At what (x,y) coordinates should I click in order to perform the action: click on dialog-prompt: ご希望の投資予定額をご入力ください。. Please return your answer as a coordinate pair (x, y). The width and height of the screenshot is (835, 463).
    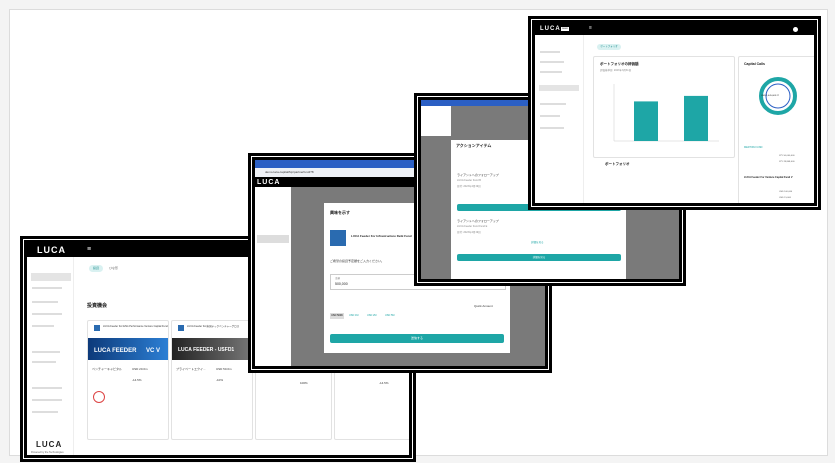
    Looking at the image, I should click on (357, 261).